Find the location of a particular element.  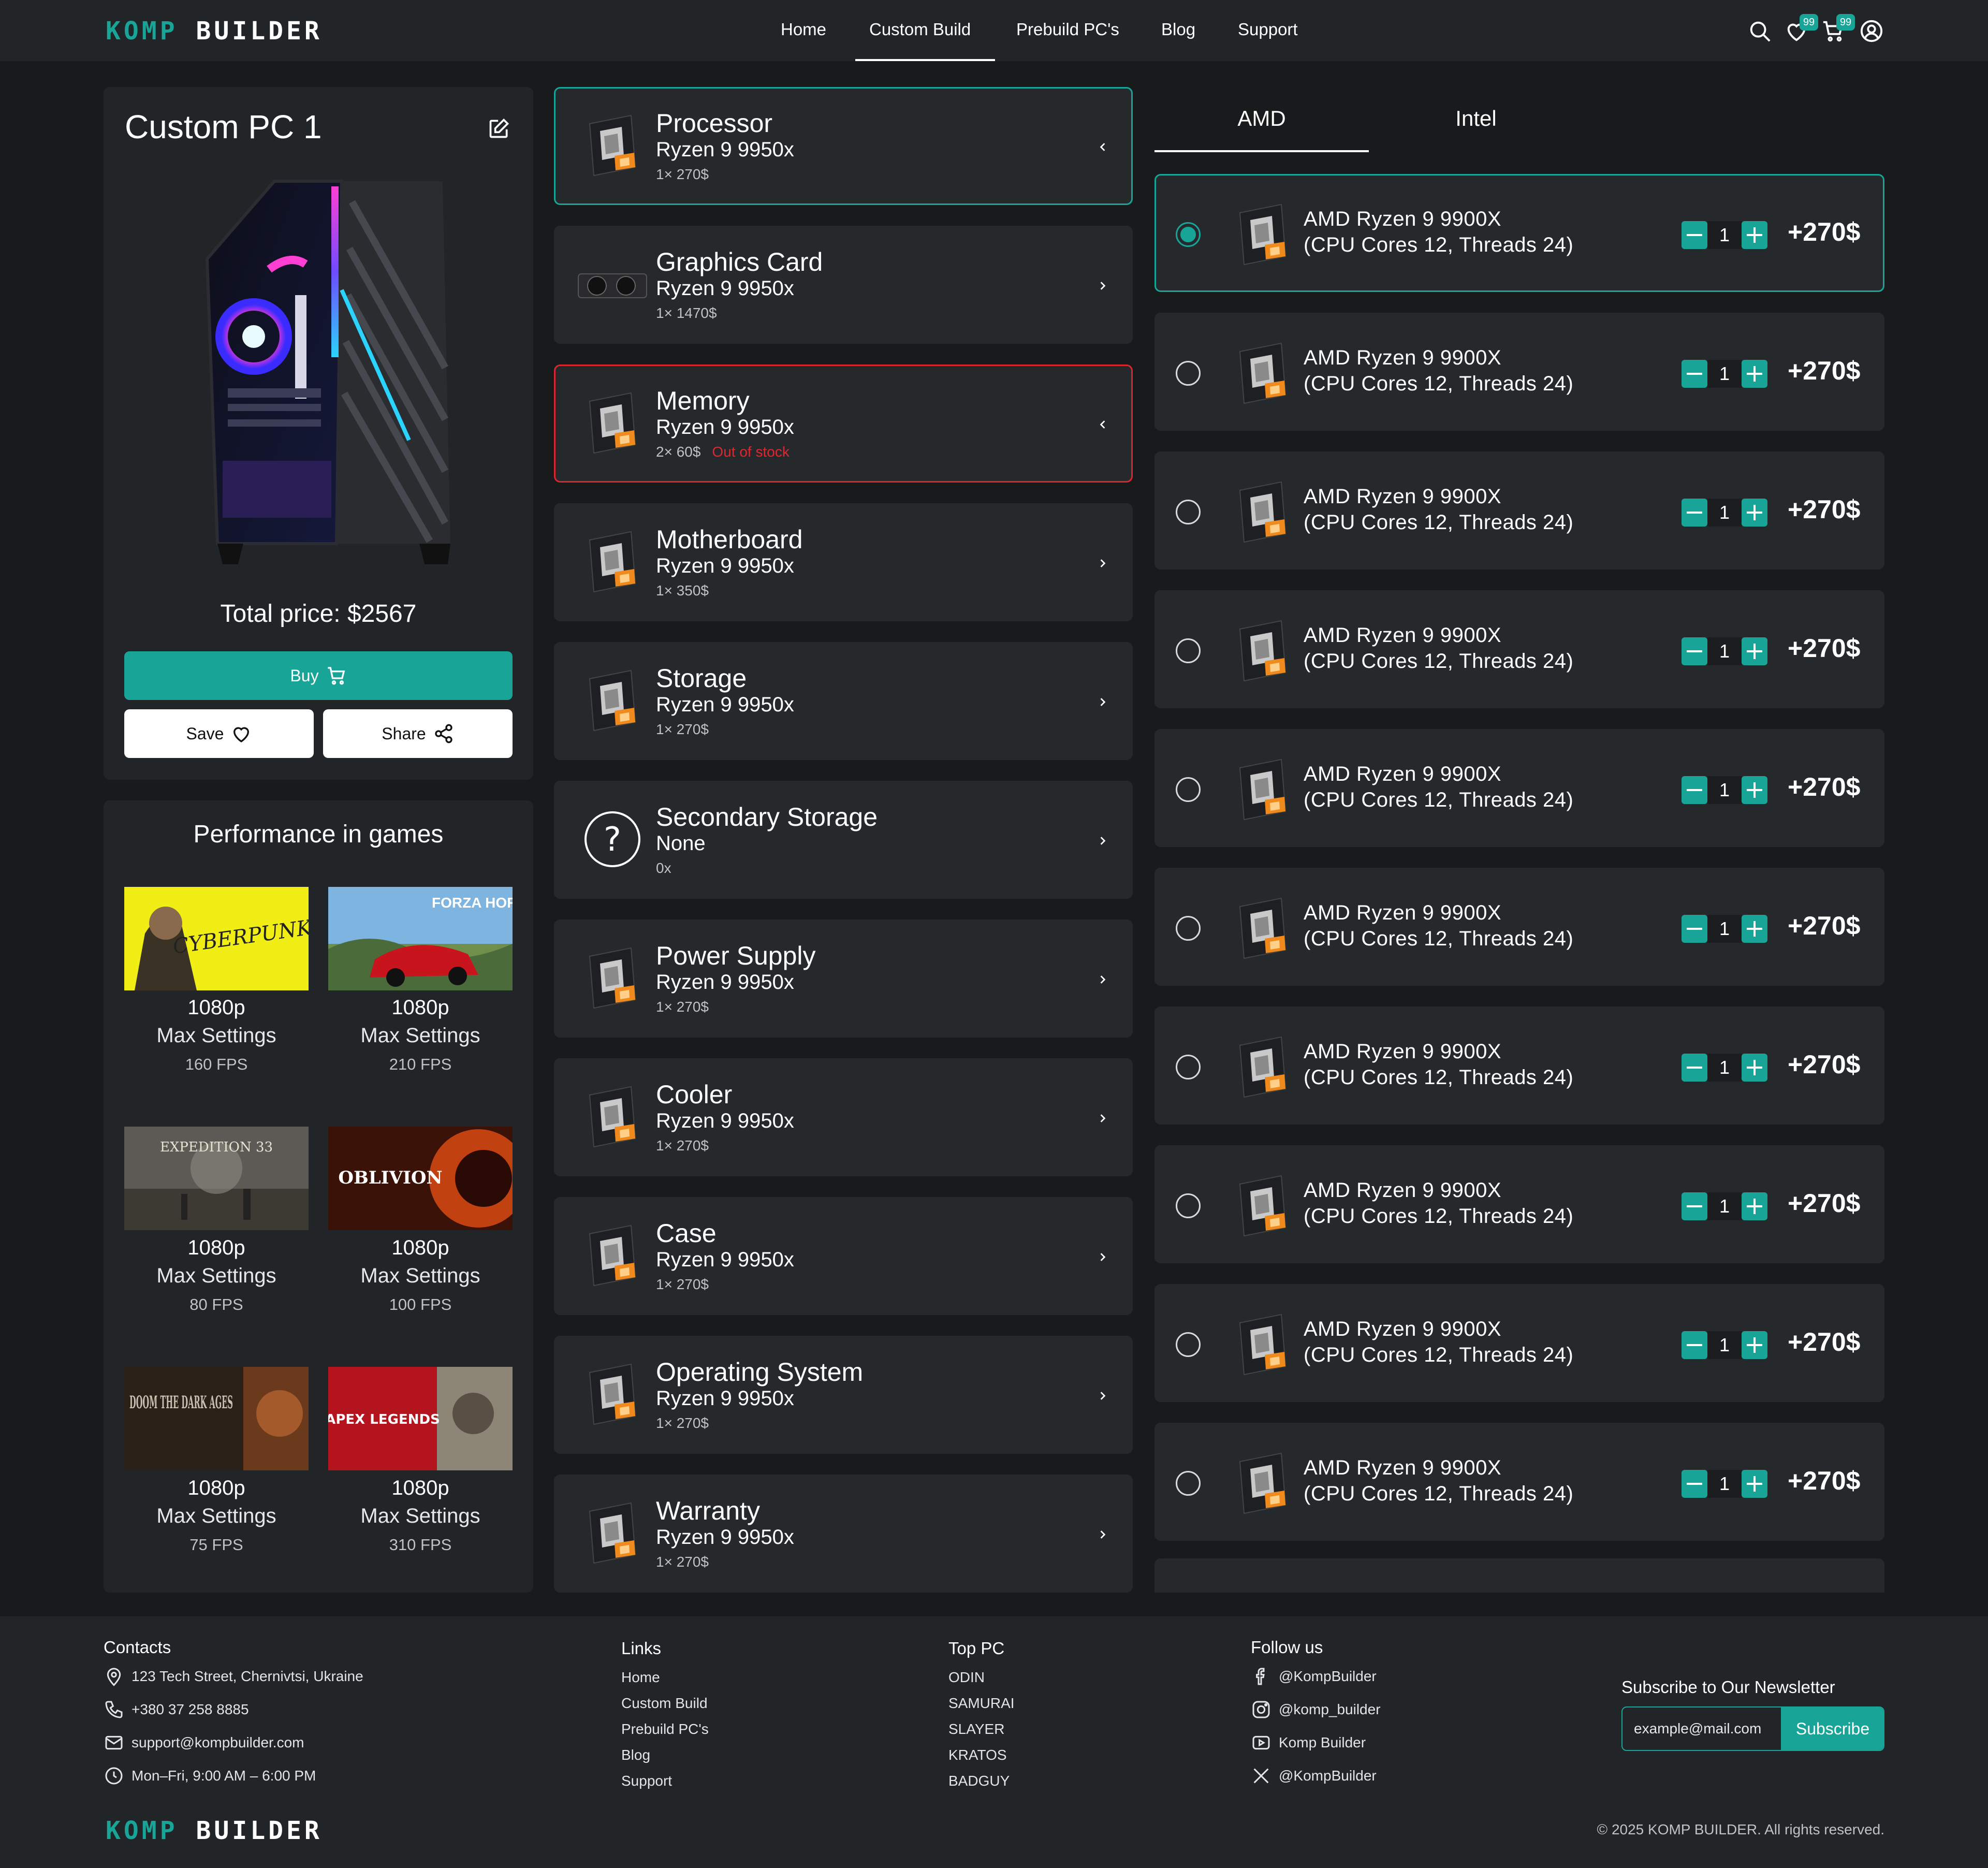

save-button: Save is located at coordinates (219, 733).